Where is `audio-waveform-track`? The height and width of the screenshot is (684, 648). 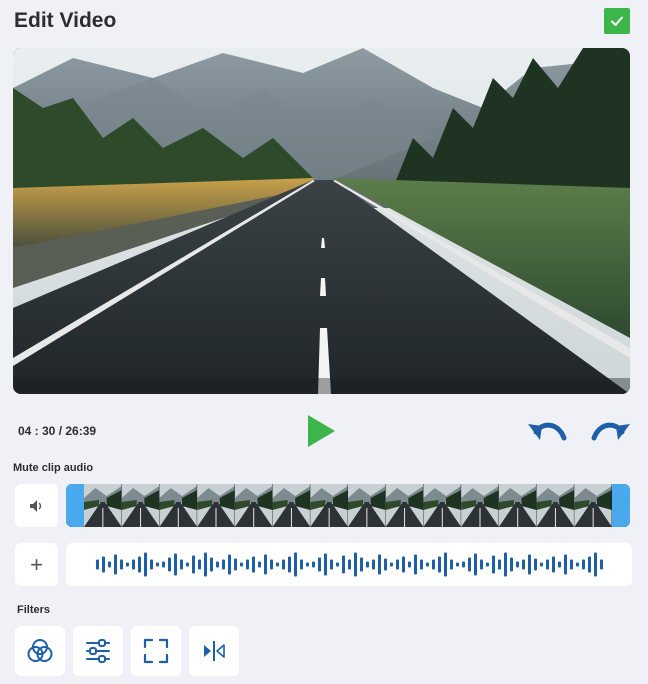
audio-waveform-track is located at coordinates (349, 564).